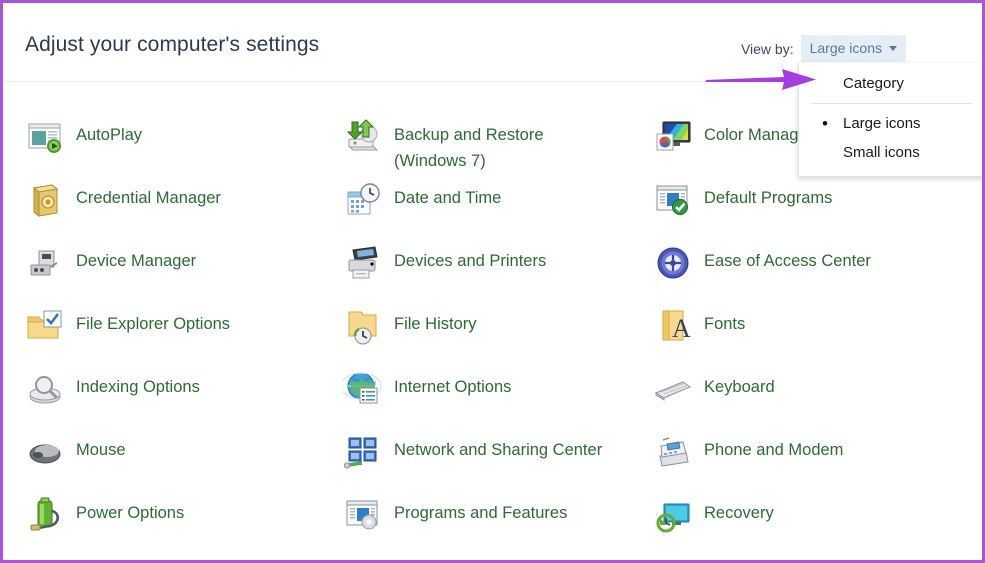 The image size is (985, 563). Describe the element at coordinates (363, 452) in the screenshot. I see `network-sharing-icon` at that location.